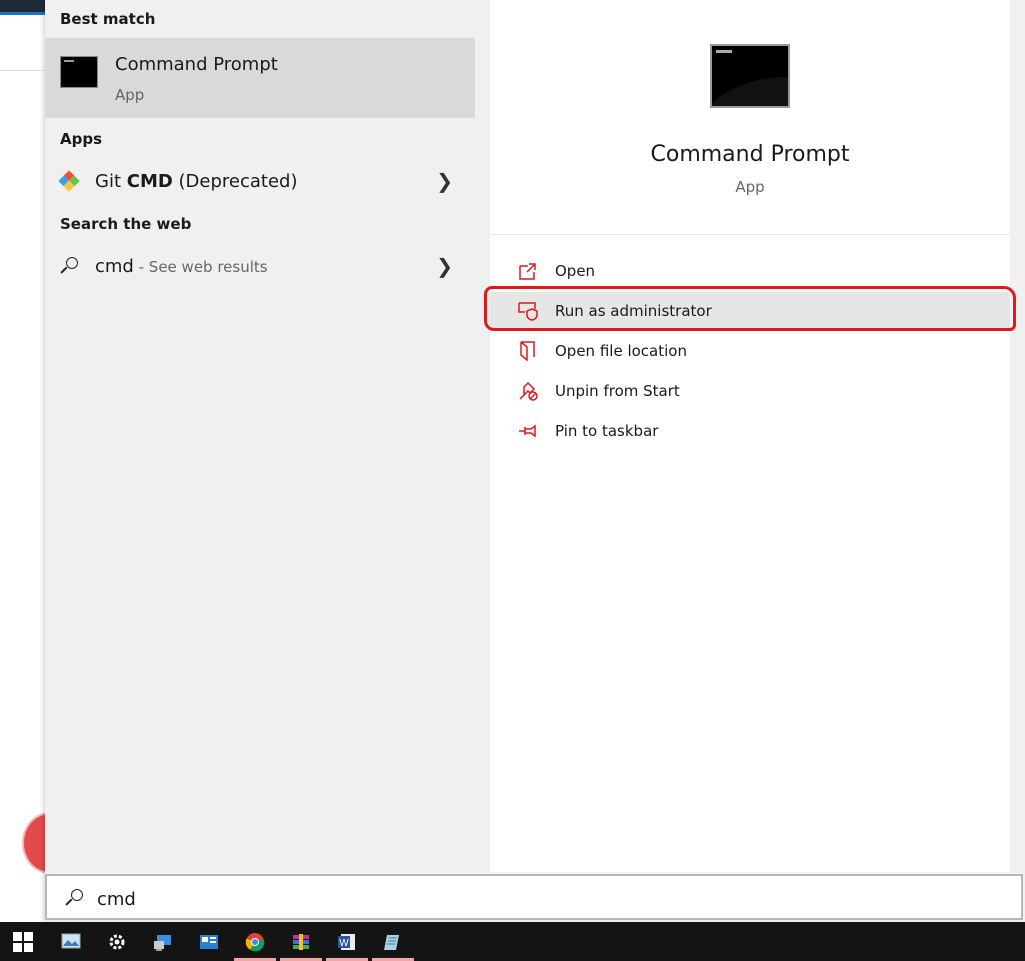 Image resolution: width=1025 pixels, height=961 pixels. What do you see at coordinates (393, 941) in the screenshot?
I see `notepad-icon` at bounding box center [393, 941].